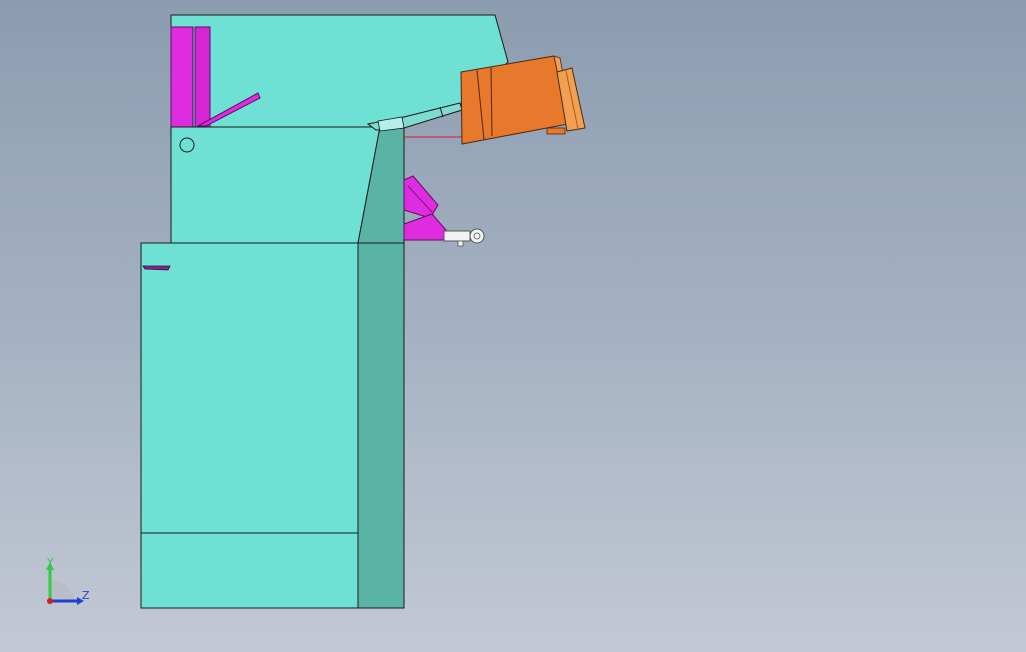 The image size is (1026, 652). What do you see at coordinates (477, 236) in the screenshot?
I see `actuator-eye` at bounding box center [477, 236].